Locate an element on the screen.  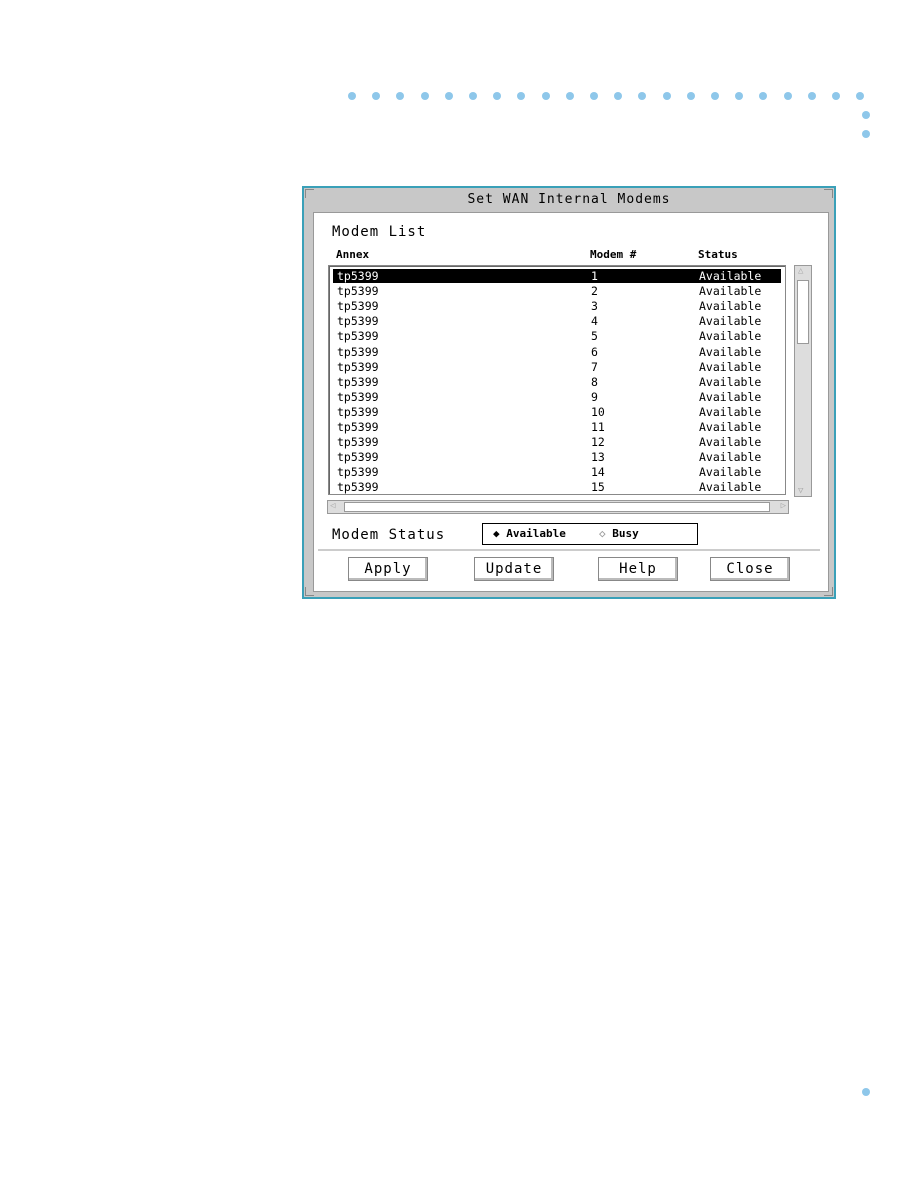
radio-available: ◆ Available is located at coordinates (529, 533).